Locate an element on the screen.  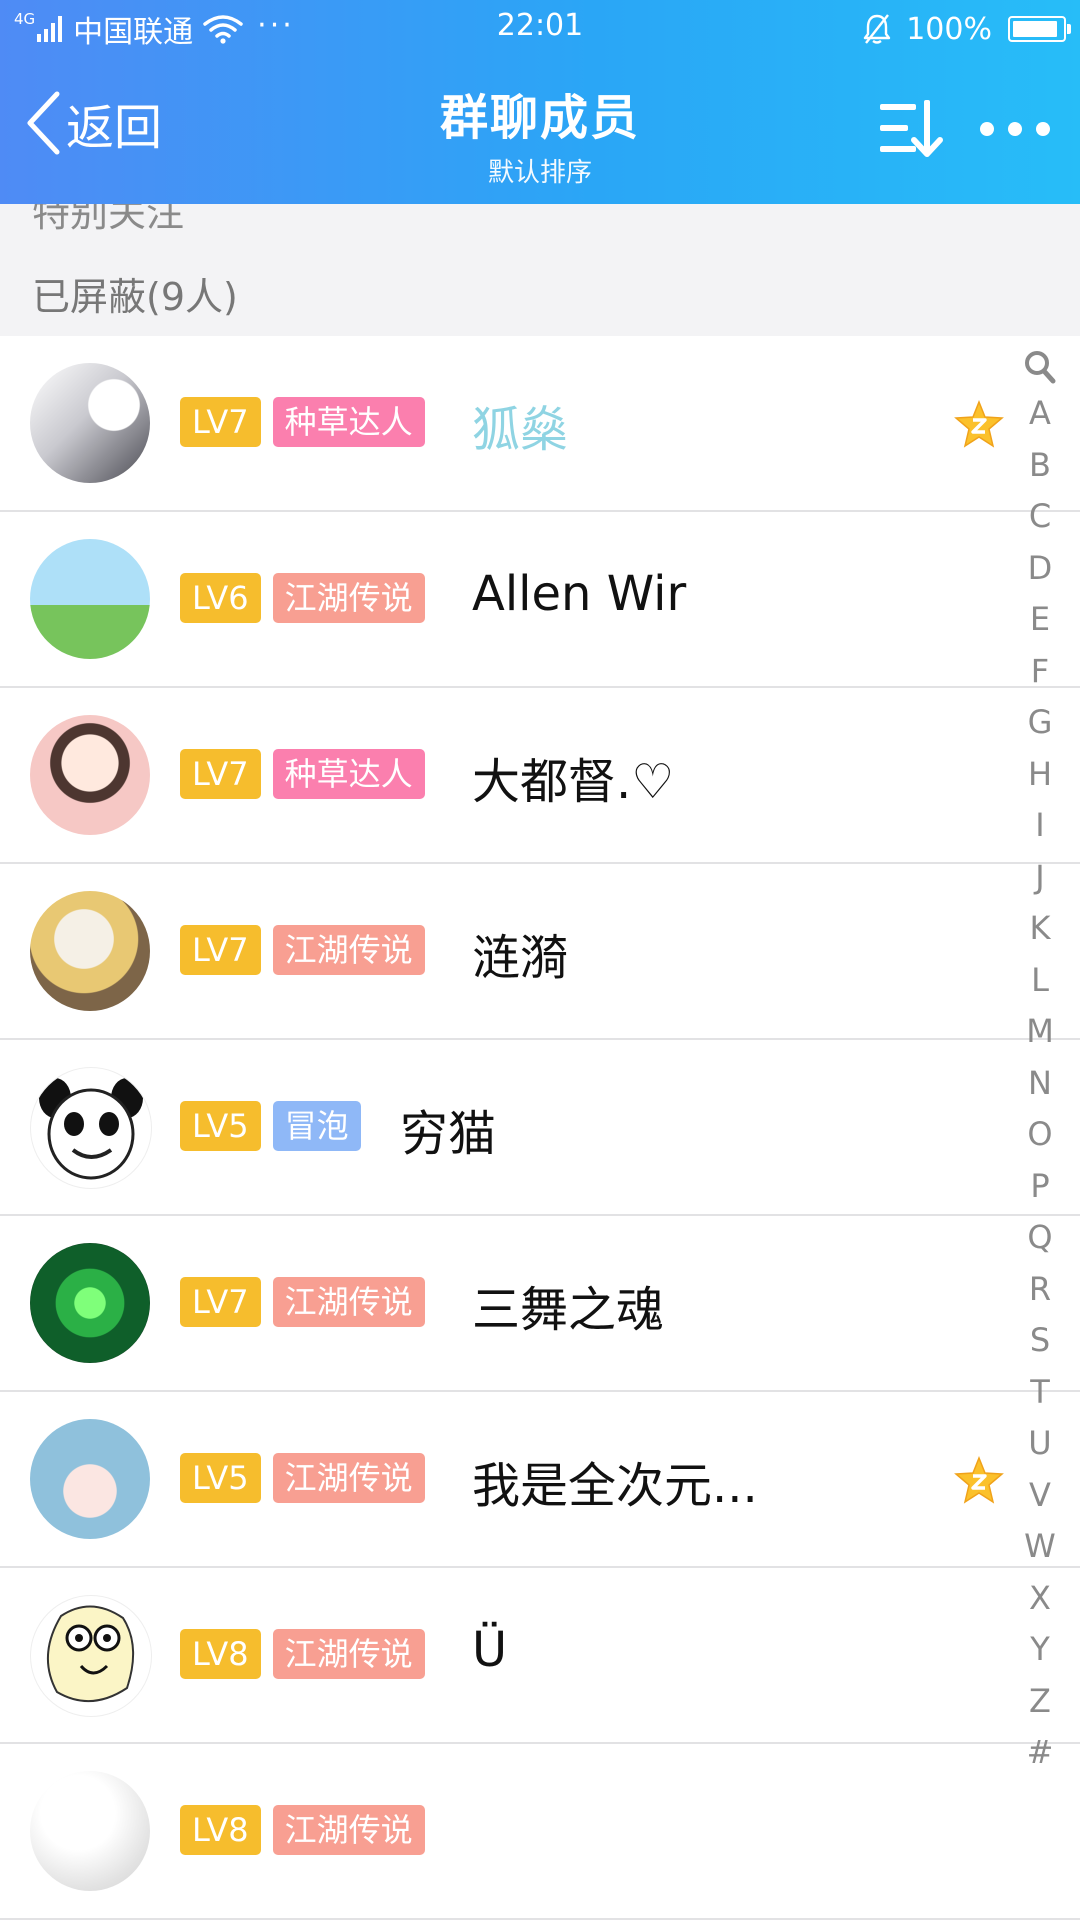
blocked-section-label: 已屏蔽(9人) is located at coordinates (135, 293).